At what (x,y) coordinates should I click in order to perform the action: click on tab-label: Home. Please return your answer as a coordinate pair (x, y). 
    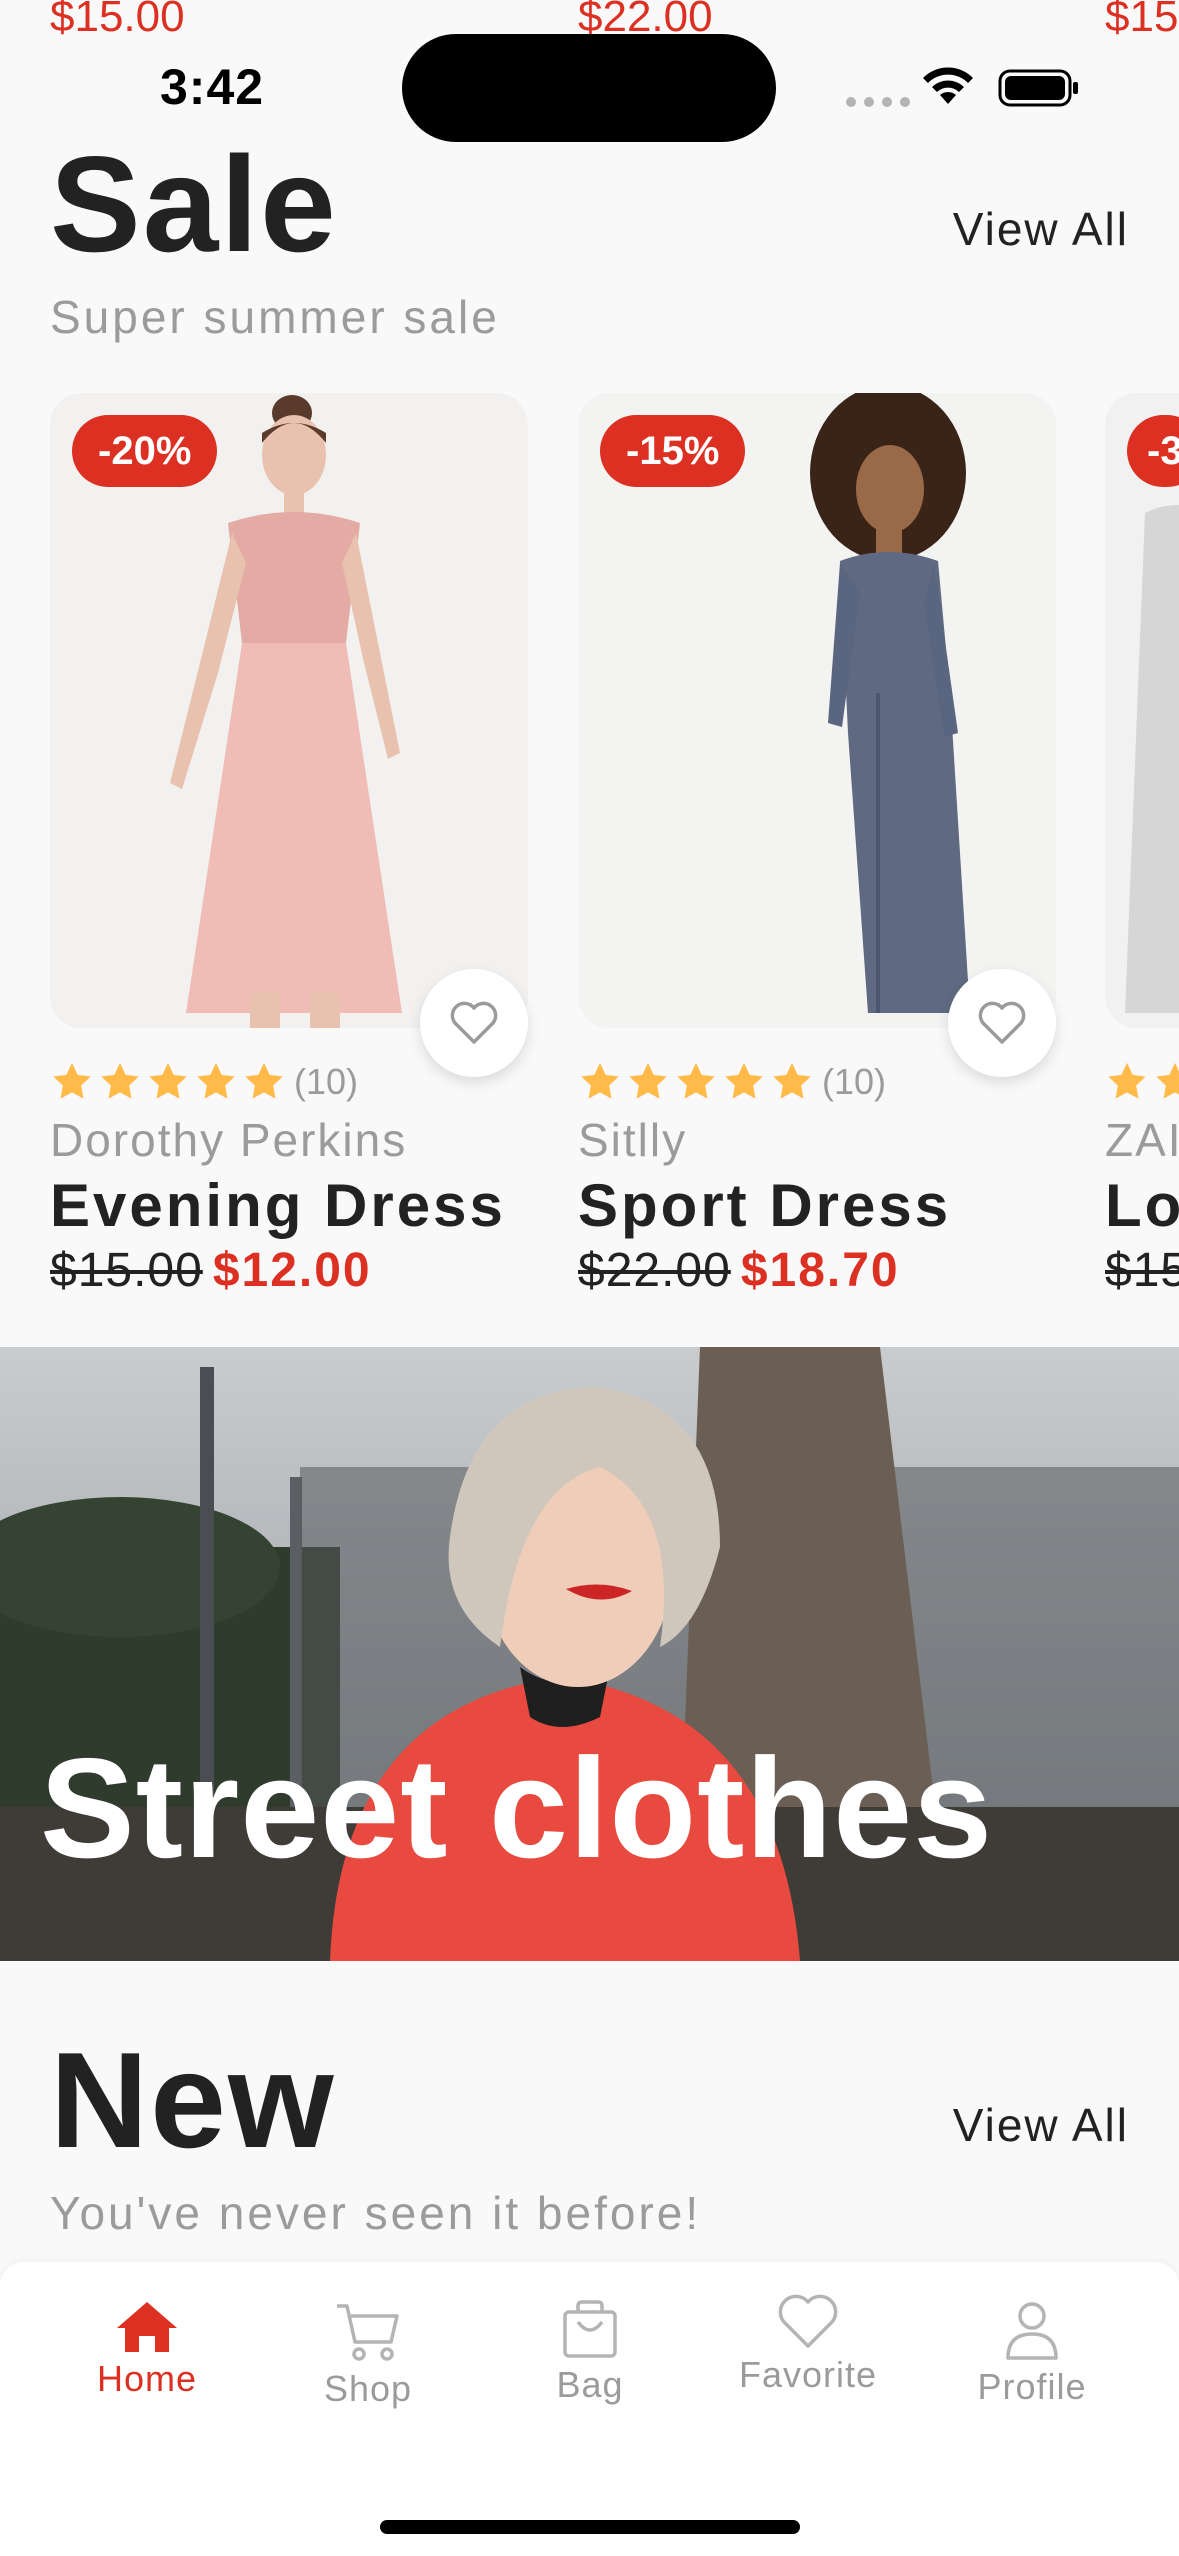
    Looking at the image, I should click on (147, 2378).